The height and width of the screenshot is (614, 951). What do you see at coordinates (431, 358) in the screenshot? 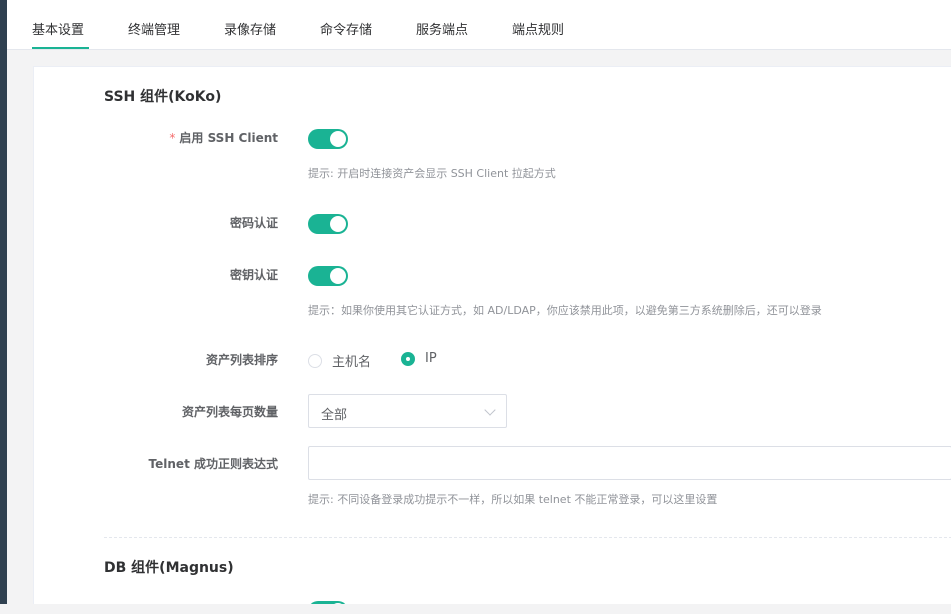
I see `radio-ip-label: IP` at bounding box center [431, 358].